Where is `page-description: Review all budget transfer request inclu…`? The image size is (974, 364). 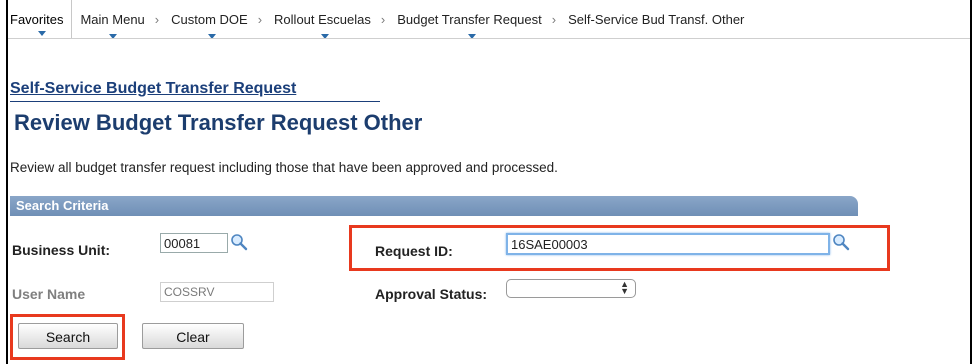 page-description: Review all budget transfer request inclu… is located at coordinates (284, 167).